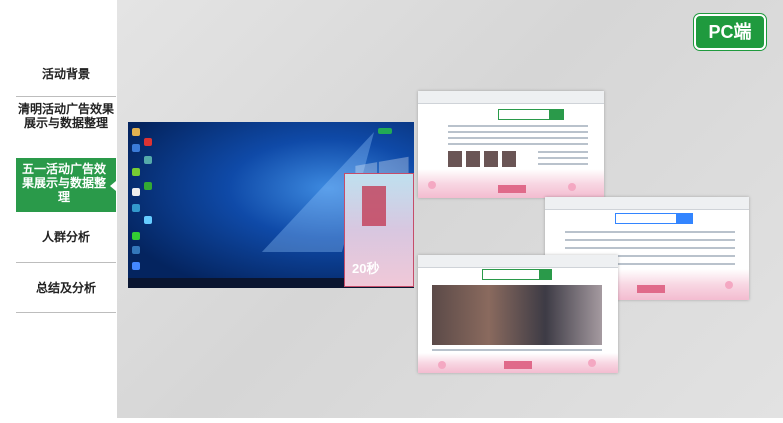 The image size is (783, 423). I want to click on browser-window-video, so click(518, 314).